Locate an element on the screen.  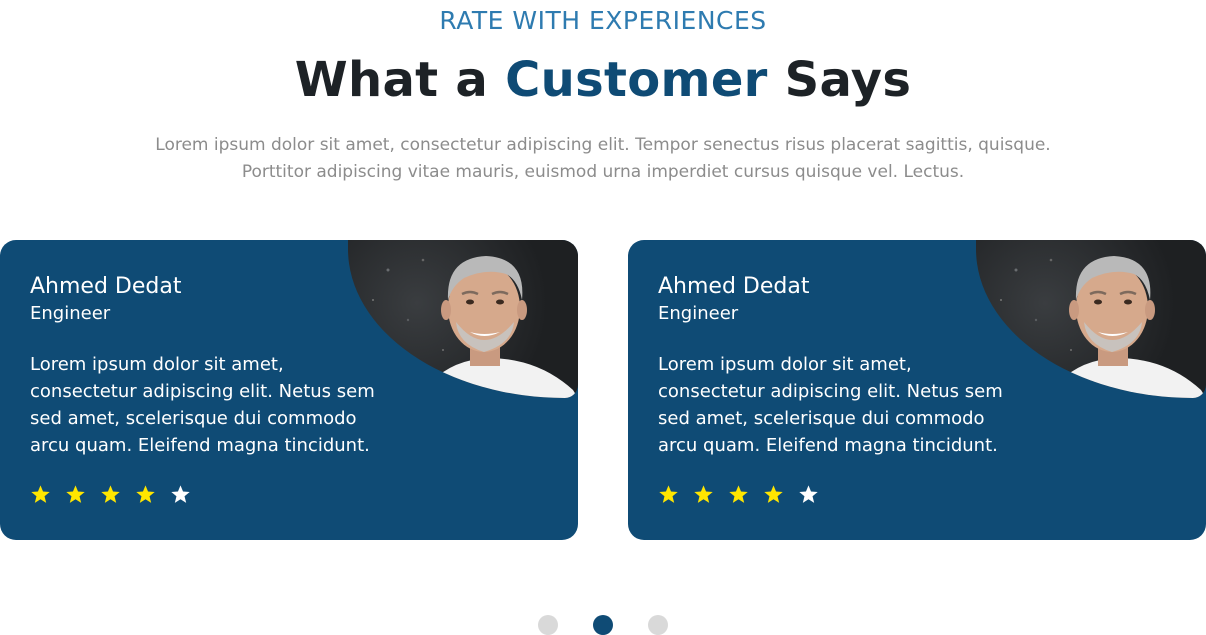
title-part1: What a is located at coordinates (400, 80).